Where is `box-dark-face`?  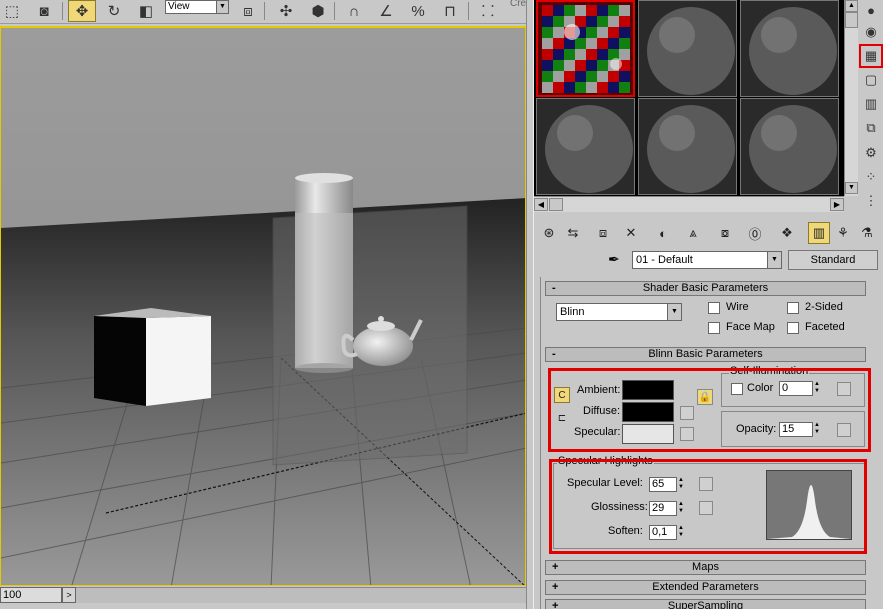 box-dark-face is located at coordinates (120, 361).